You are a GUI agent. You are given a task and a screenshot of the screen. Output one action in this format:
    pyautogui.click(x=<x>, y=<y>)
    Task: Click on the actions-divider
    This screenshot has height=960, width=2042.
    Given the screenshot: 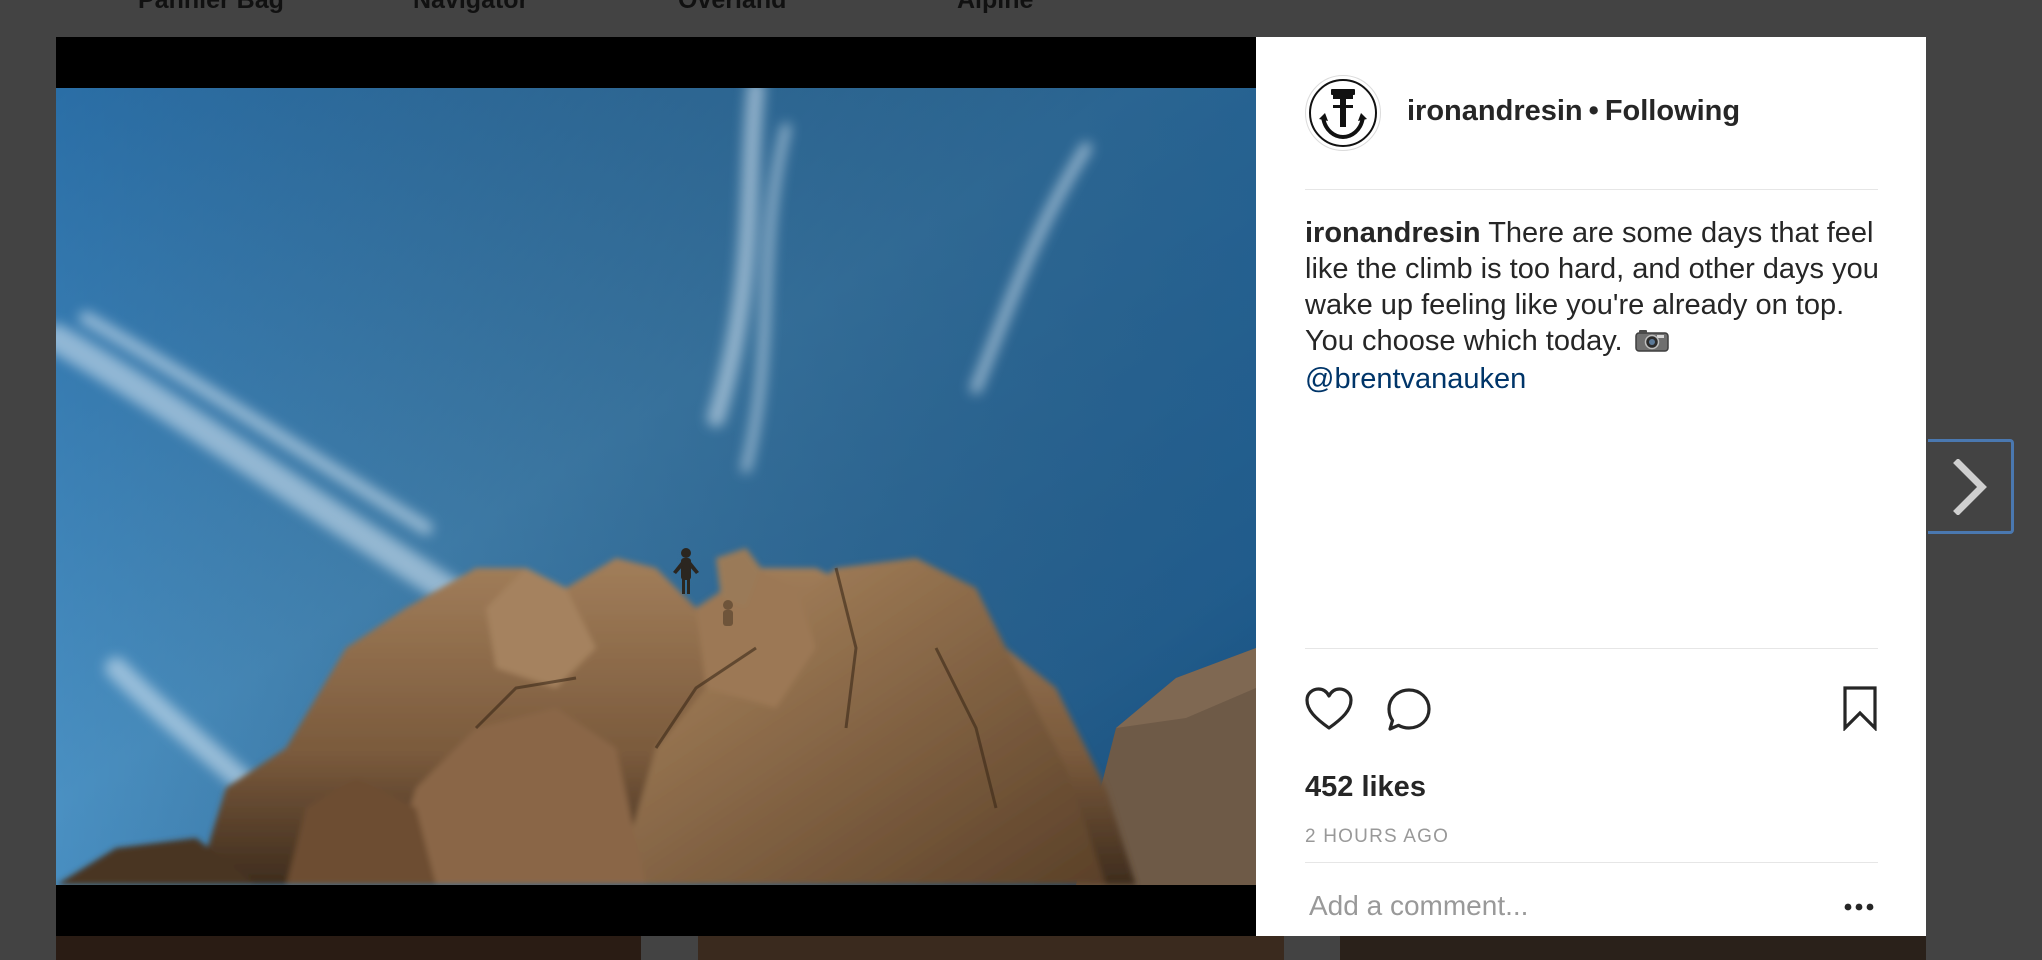 What is the action you would take?
    pyautogui.click(x=1591, y=648)
    